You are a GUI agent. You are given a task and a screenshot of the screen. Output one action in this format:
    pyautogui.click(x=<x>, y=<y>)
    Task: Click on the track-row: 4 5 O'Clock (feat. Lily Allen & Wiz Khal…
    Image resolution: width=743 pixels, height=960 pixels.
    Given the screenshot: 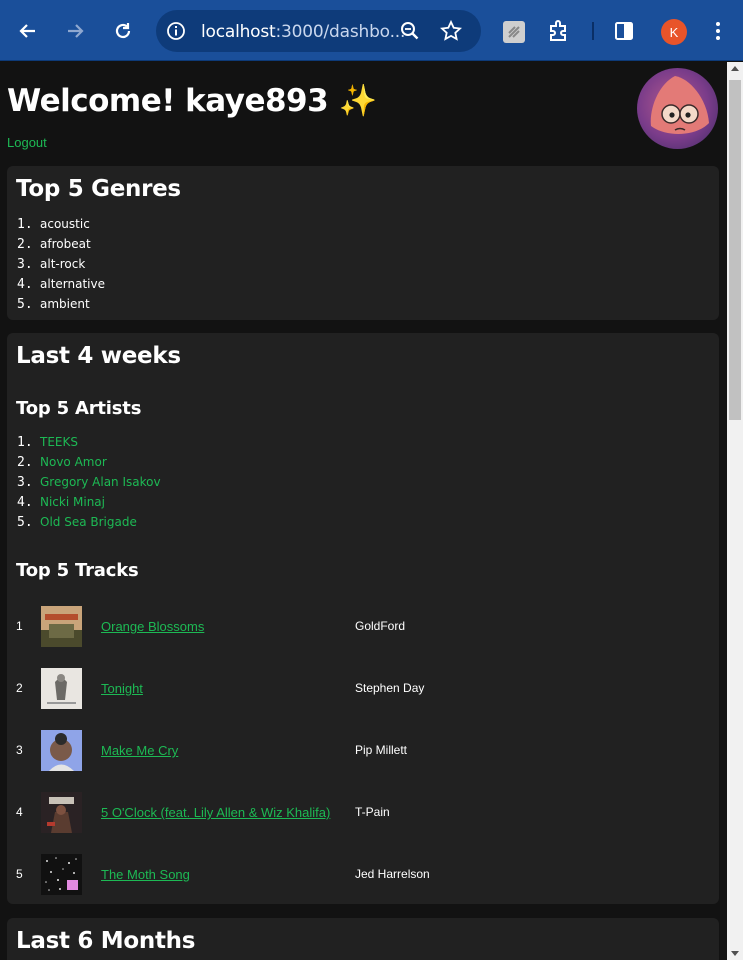 What is the action you would take?
    pyautogui.click(x=363, y=813)
    